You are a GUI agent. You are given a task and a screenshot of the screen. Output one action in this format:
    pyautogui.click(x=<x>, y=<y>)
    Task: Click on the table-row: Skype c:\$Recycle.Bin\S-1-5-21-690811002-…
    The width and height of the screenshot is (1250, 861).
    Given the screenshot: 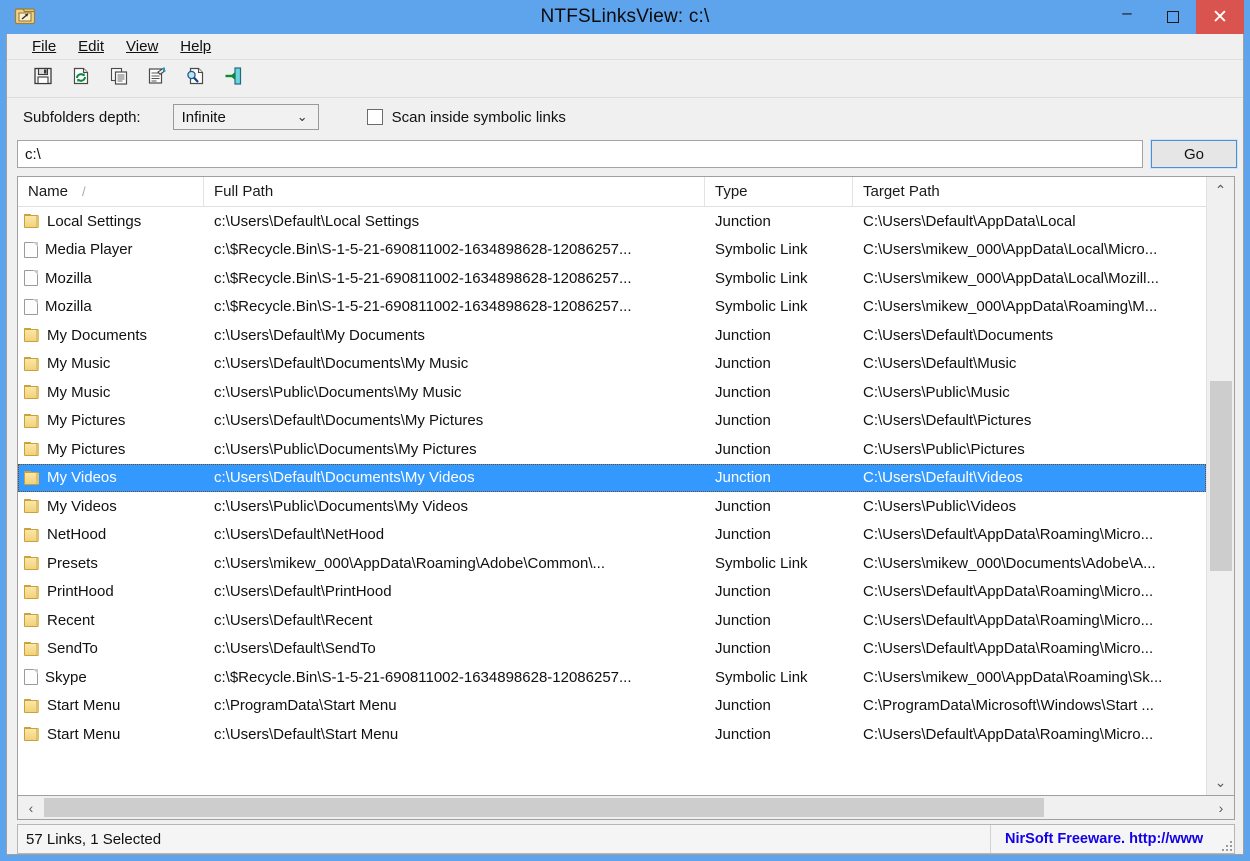 What is the action you would take?
    pyautogui.click(x=612, y=677)
    